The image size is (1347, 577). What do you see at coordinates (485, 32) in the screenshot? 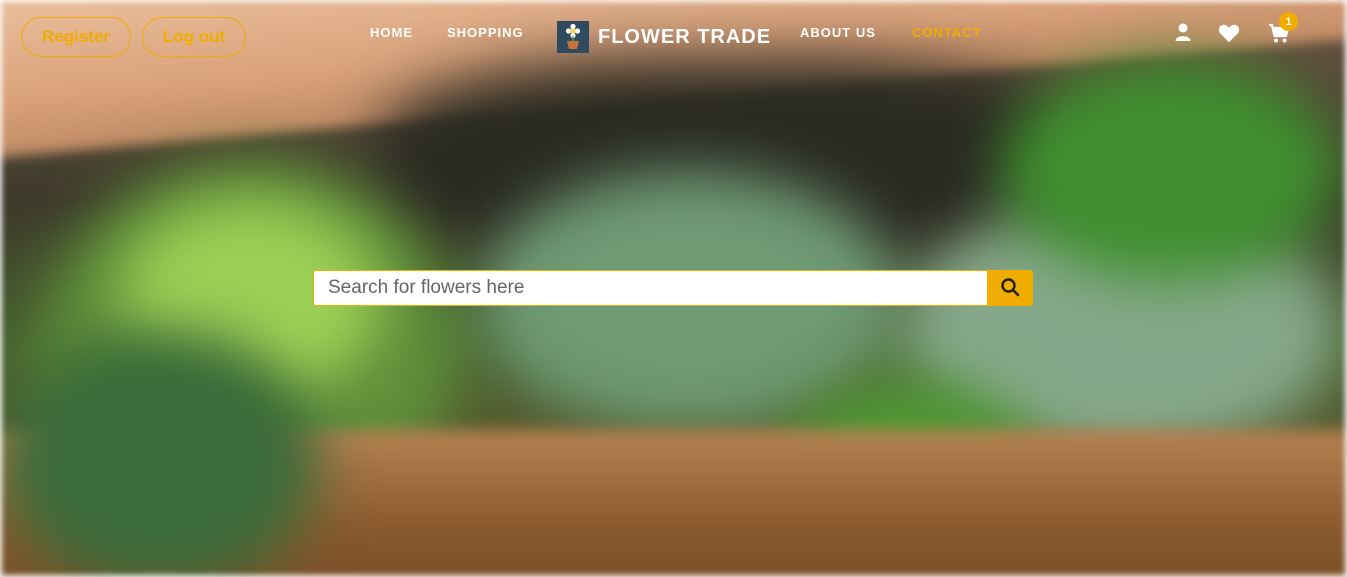
I see `nav-shopping-link: SHOPPING` at bounding box center [485, 32].